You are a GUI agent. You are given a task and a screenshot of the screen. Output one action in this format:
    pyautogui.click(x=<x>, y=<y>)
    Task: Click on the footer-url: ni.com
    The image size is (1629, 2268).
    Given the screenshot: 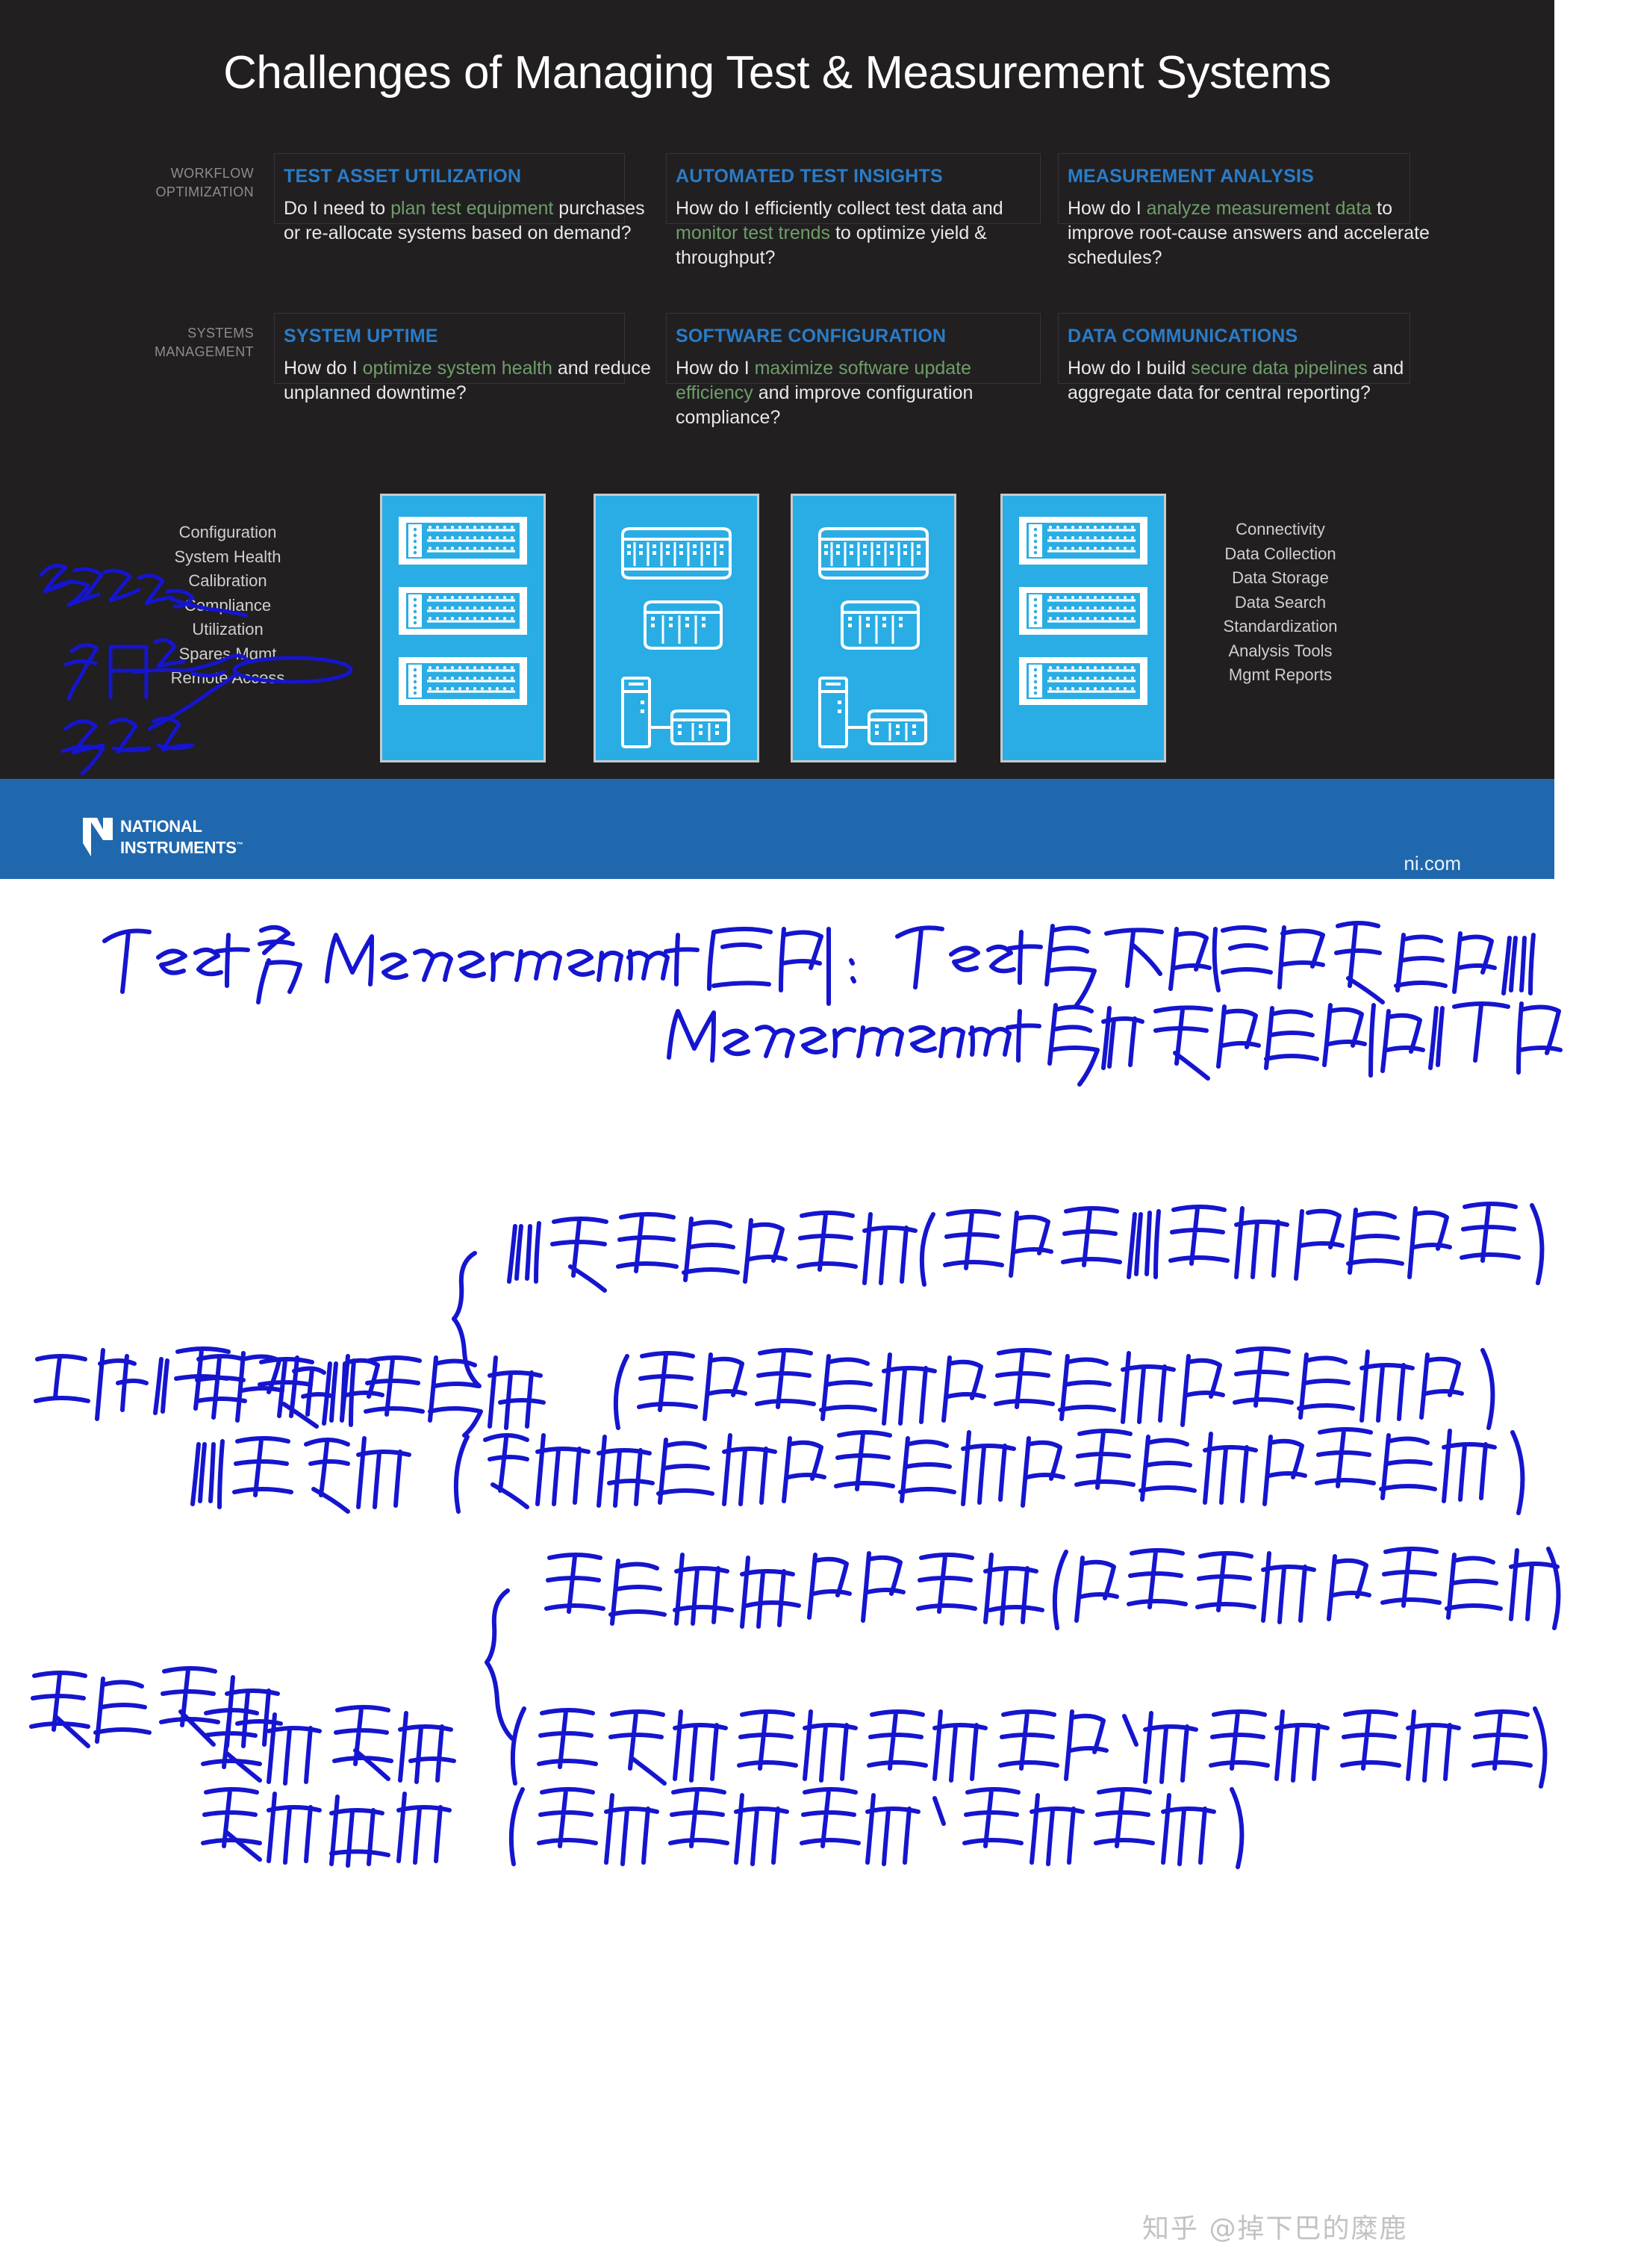 What is the action you would take?
    pyautogui.click(x=1432, y=863)
    